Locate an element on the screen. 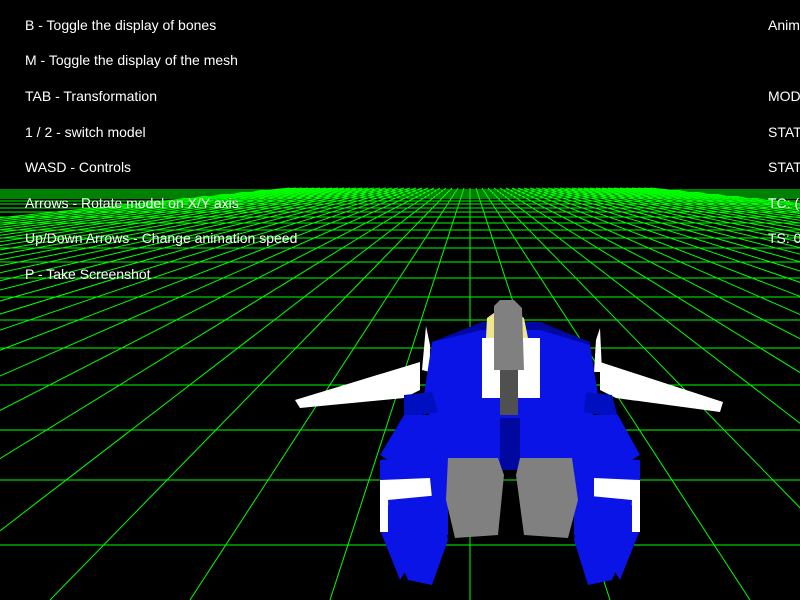 Image resolution: width=800 pixels, height=600 pixels. right-thruster is located at coordinates (547, 498).